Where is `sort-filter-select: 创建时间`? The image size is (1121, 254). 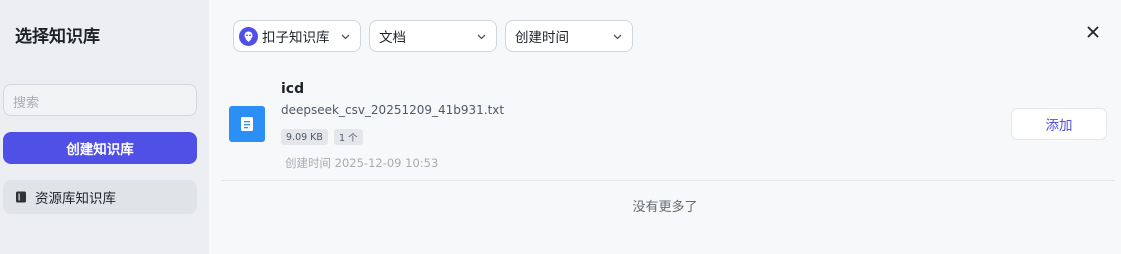 sort-filter-select: 创建时间 is located at coordinates (569, 36).